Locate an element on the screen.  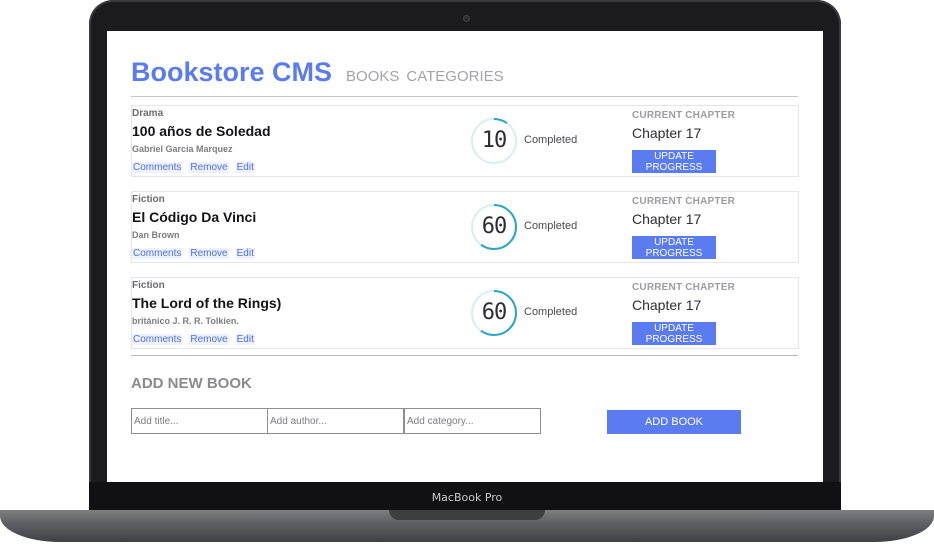
add-book-heading: ADD NEW BOOK is located at coordinates (191, 383).